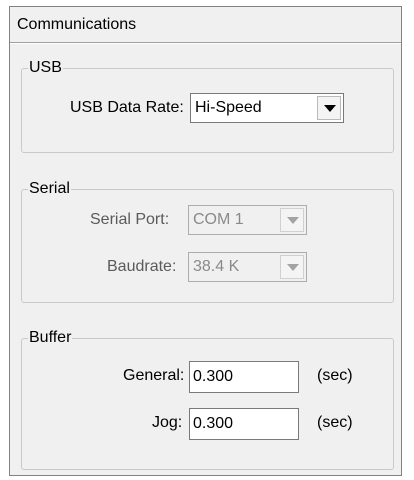 The image size is (414, 480). I want to click on serial-port-value: COM 1, so click(218, 219).